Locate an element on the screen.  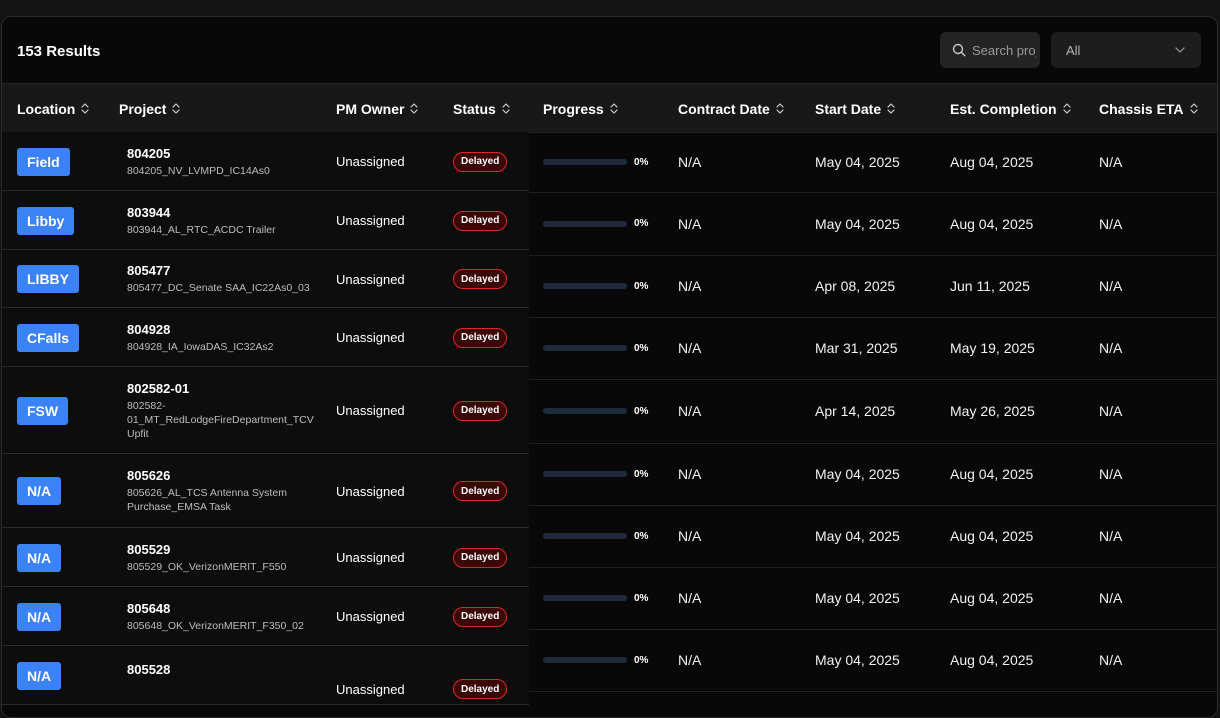
column-header-chassis-eta: Chassis ETA is located at coordinates (1148, 108).